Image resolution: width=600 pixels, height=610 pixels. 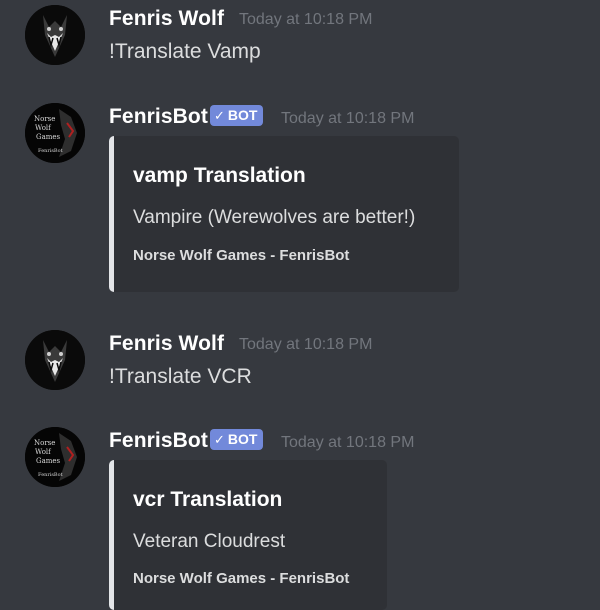 What do you see at coordinates (274, 217) in the screenshot?
I see `embed-description: Vampire (Werewolves are better!)` at bounding box center [274, 217].